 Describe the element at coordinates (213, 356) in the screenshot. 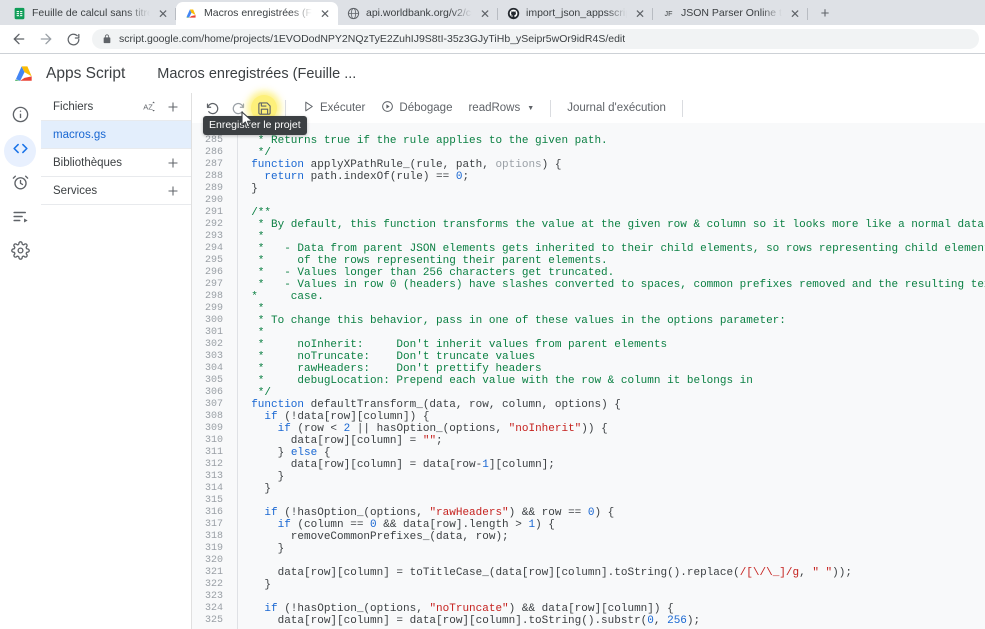

I see `line-number: 303` at that location.